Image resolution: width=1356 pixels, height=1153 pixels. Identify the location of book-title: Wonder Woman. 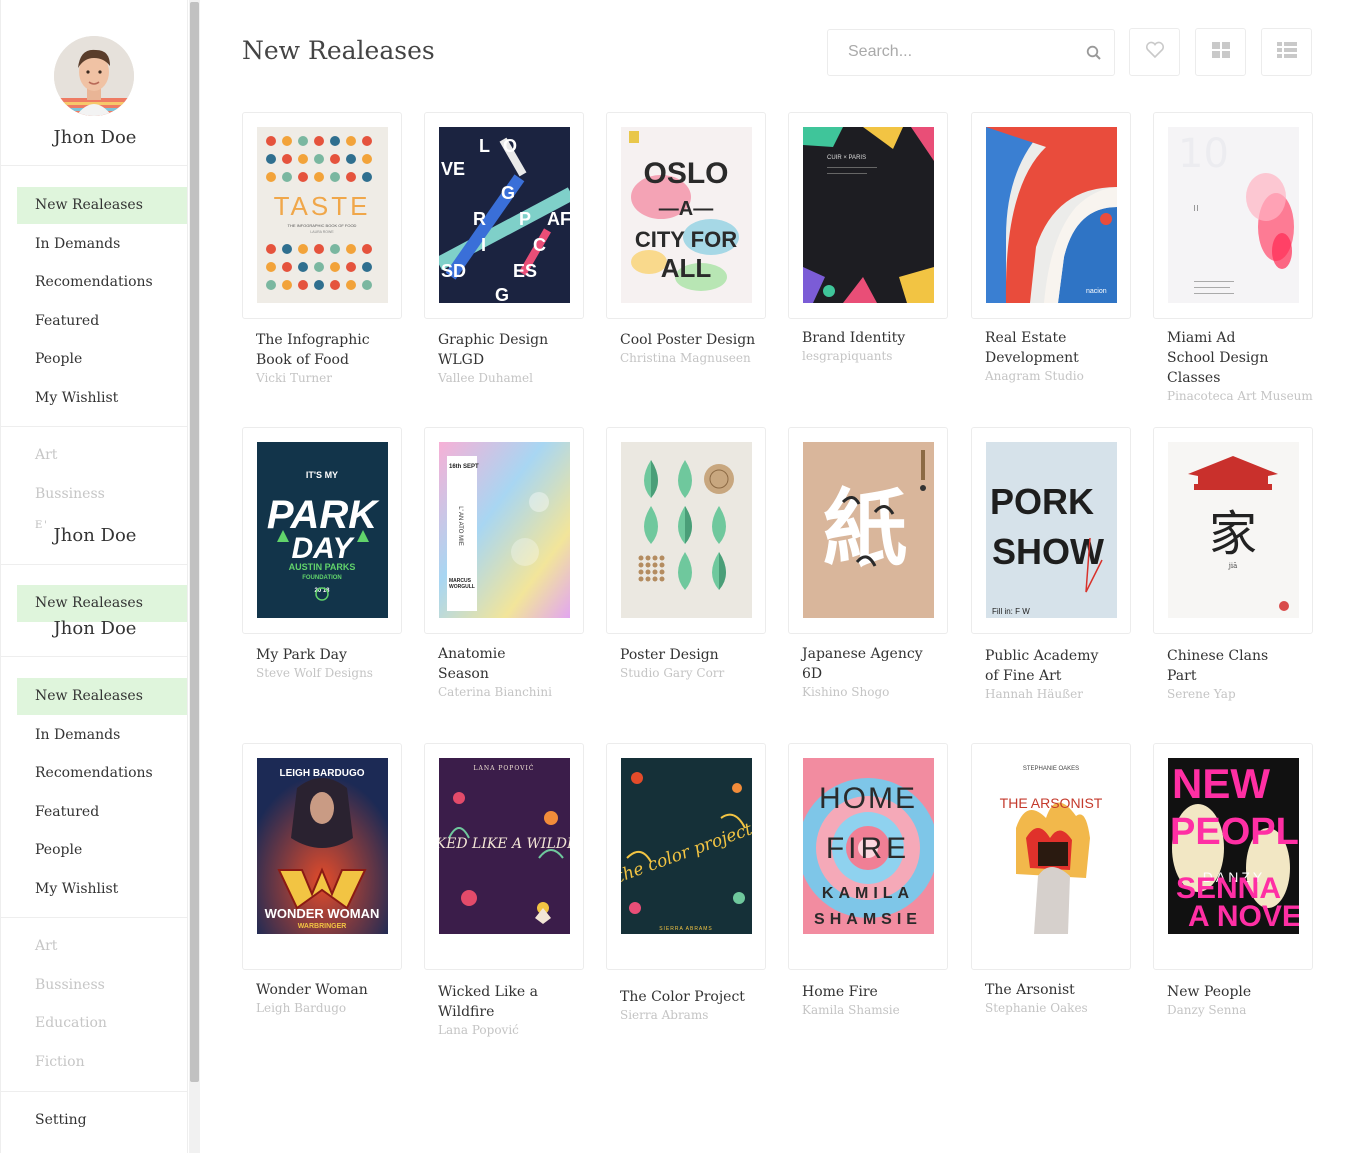
(316, 990).